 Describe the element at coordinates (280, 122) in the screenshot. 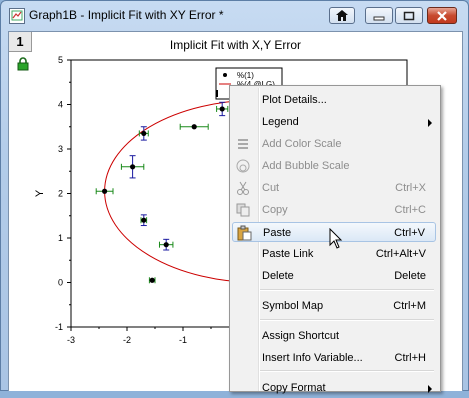

I see `menu-item-label: Legend` at that location.